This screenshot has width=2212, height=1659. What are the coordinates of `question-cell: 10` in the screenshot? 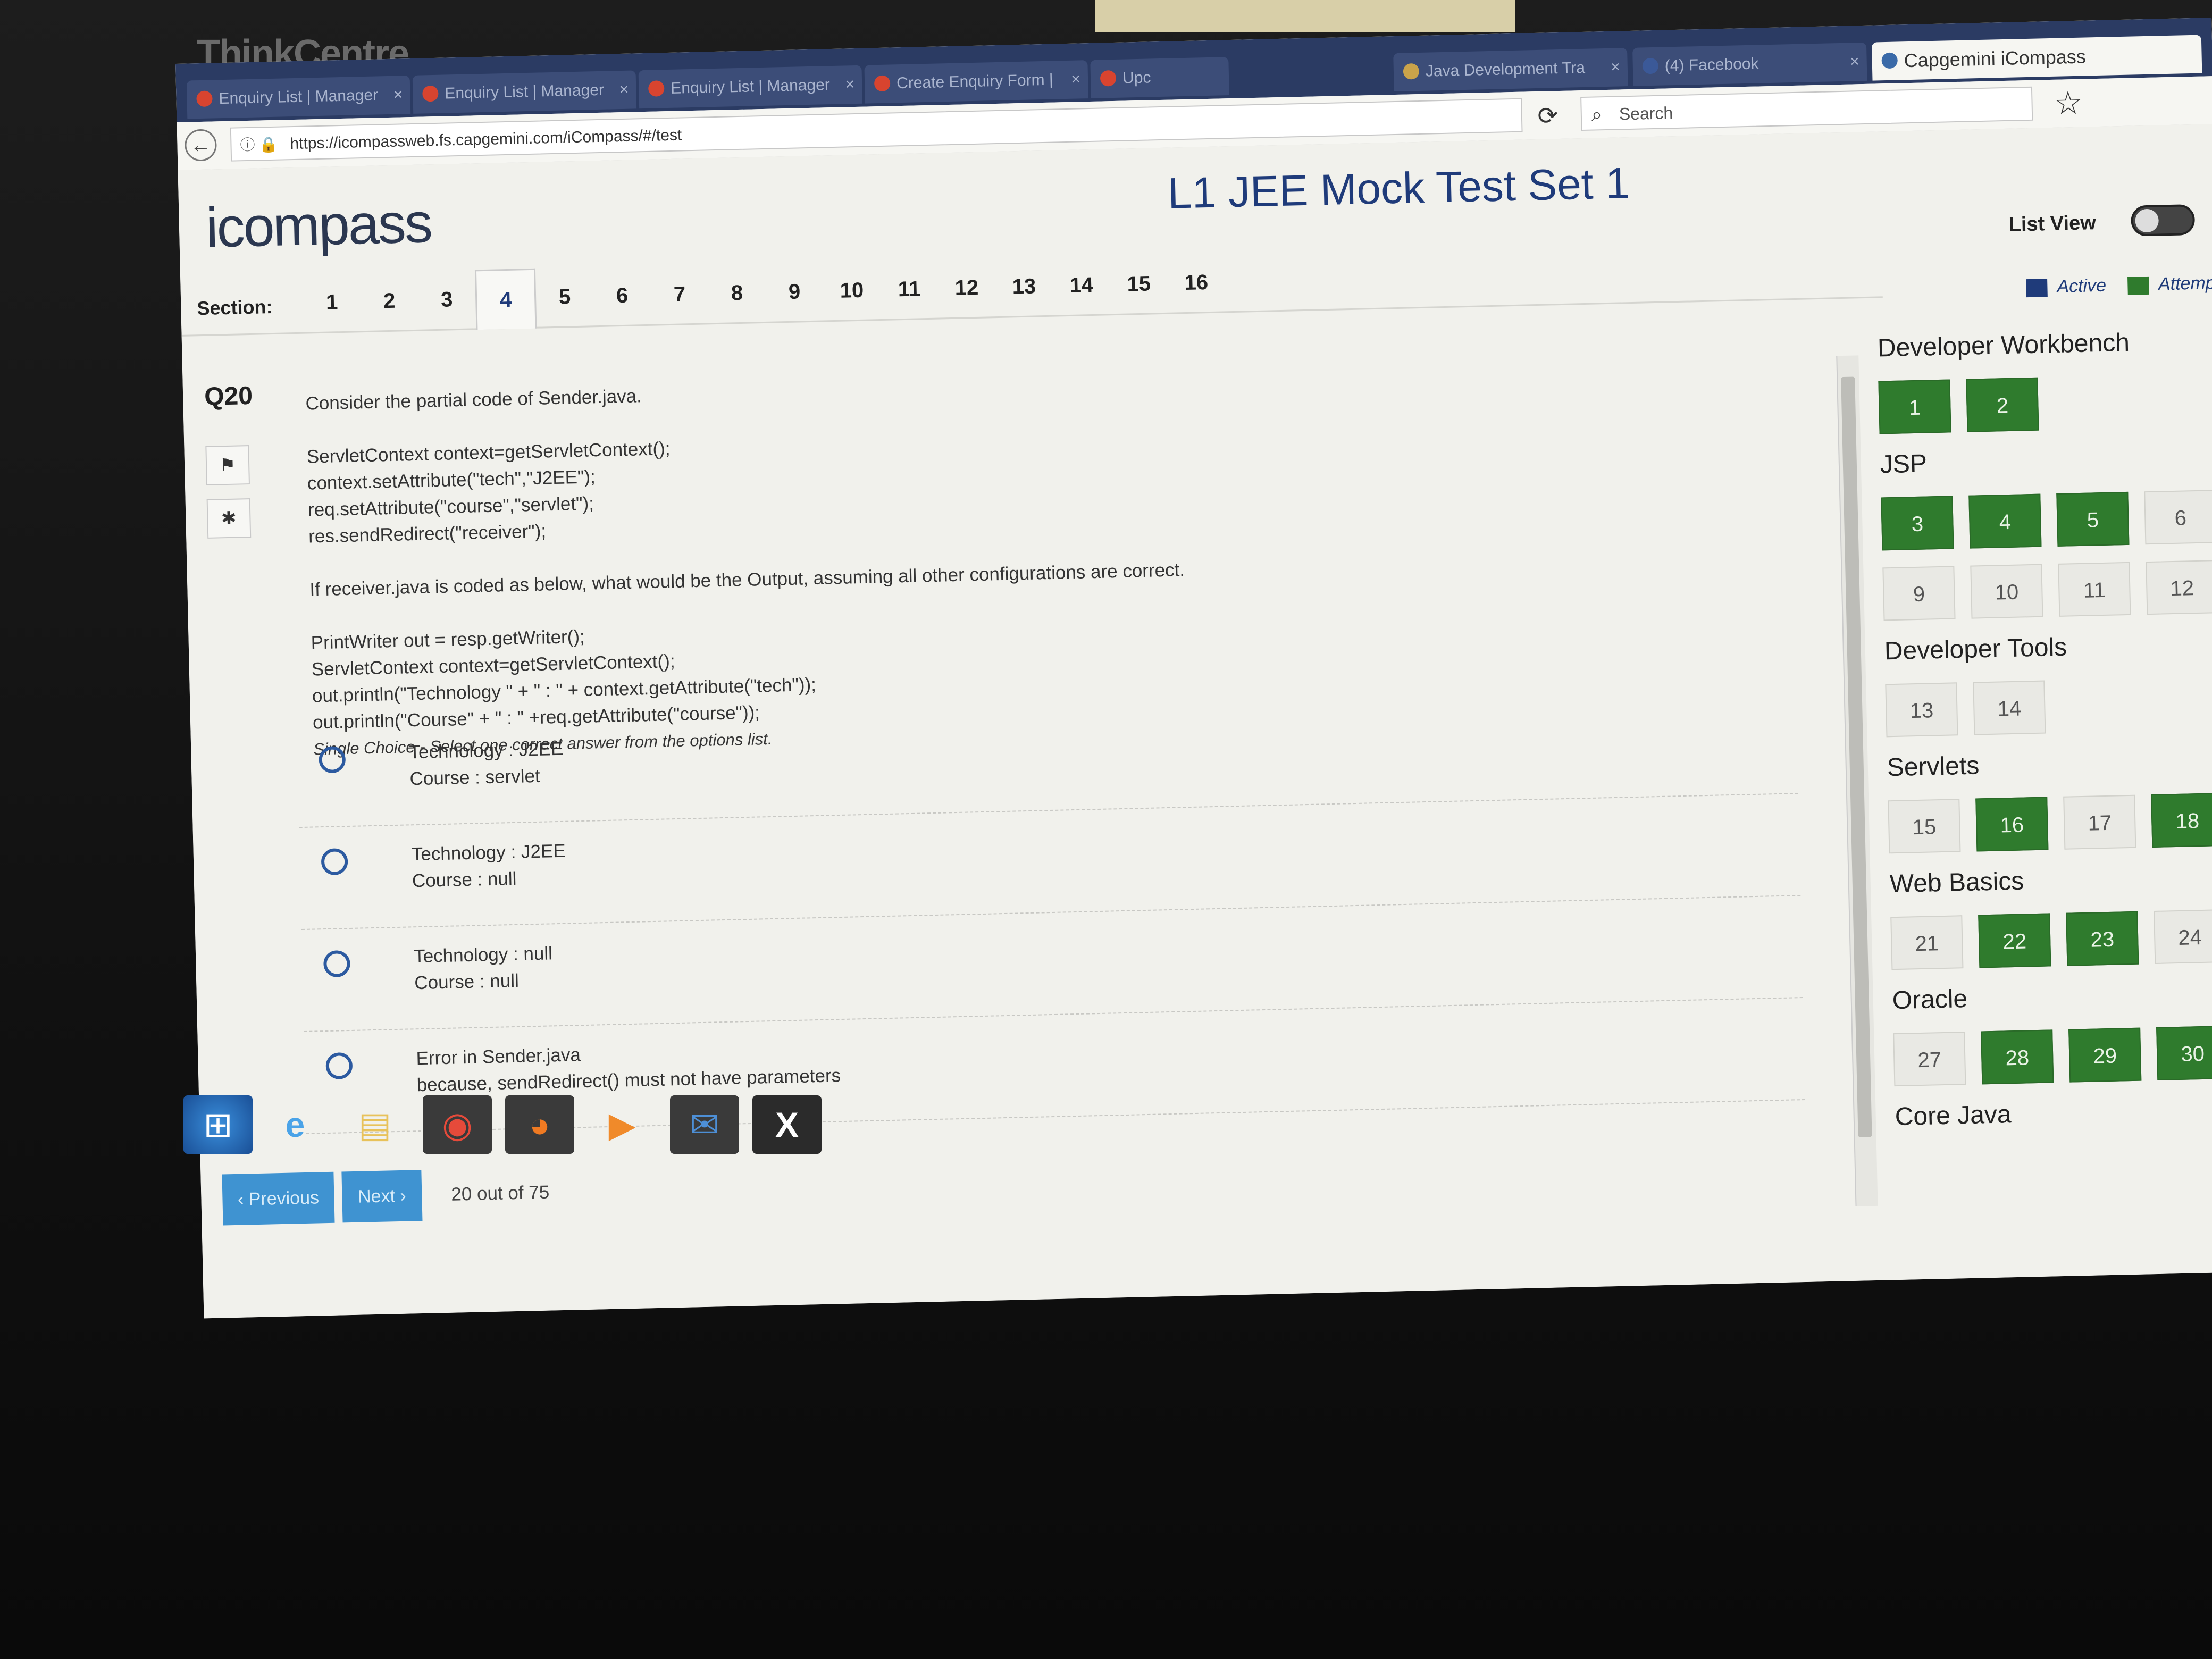 It's located at (2006, 591).